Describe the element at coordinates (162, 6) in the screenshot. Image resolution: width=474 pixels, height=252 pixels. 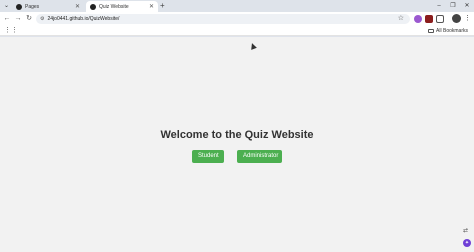
I see `new-tab-button: +` at that location.